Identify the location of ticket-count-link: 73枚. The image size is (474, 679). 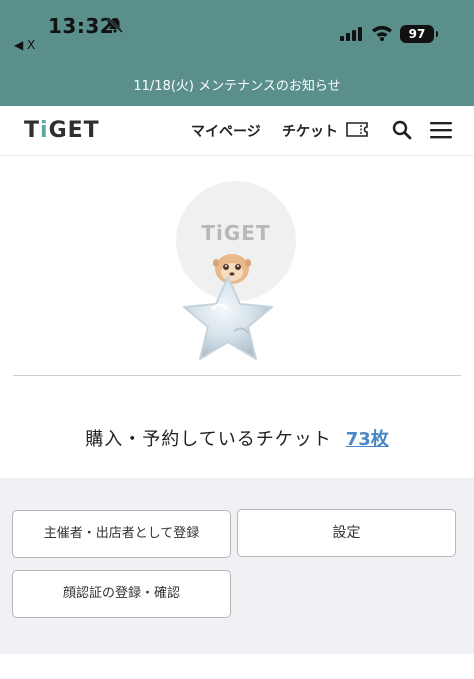
(367, 439).